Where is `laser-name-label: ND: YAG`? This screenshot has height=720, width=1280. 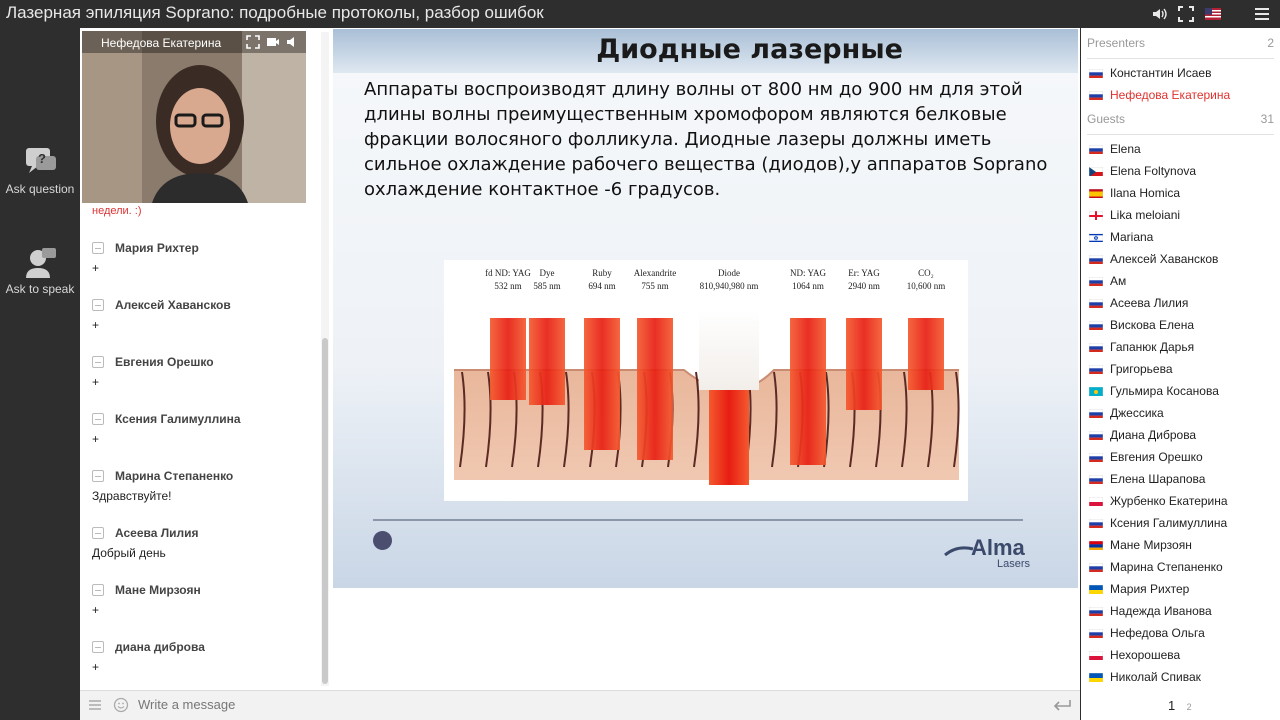
laser-name-label: ND: YAG is located at coordinates (808, 273).